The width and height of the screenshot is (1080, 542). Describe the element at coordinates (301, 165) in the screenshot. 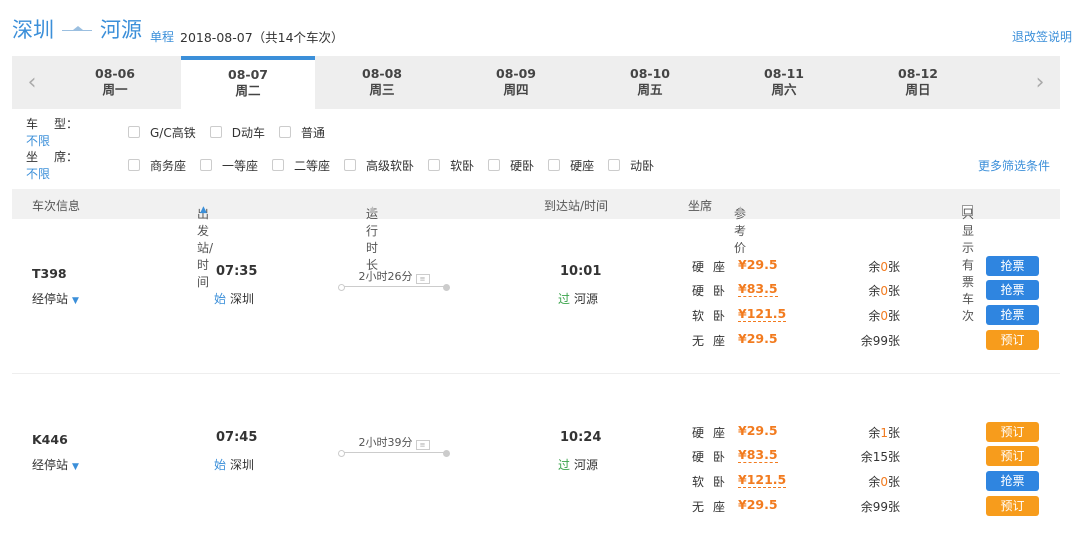

I see `filter-checkbox-second: 二等座` at that location.